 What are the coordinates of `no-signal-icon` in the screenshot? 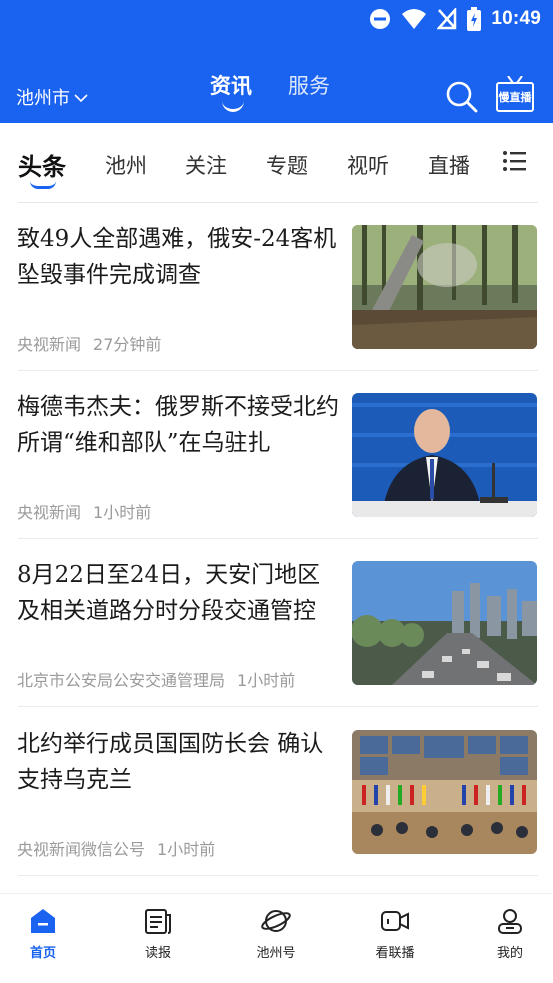 It's located at (447, 19).